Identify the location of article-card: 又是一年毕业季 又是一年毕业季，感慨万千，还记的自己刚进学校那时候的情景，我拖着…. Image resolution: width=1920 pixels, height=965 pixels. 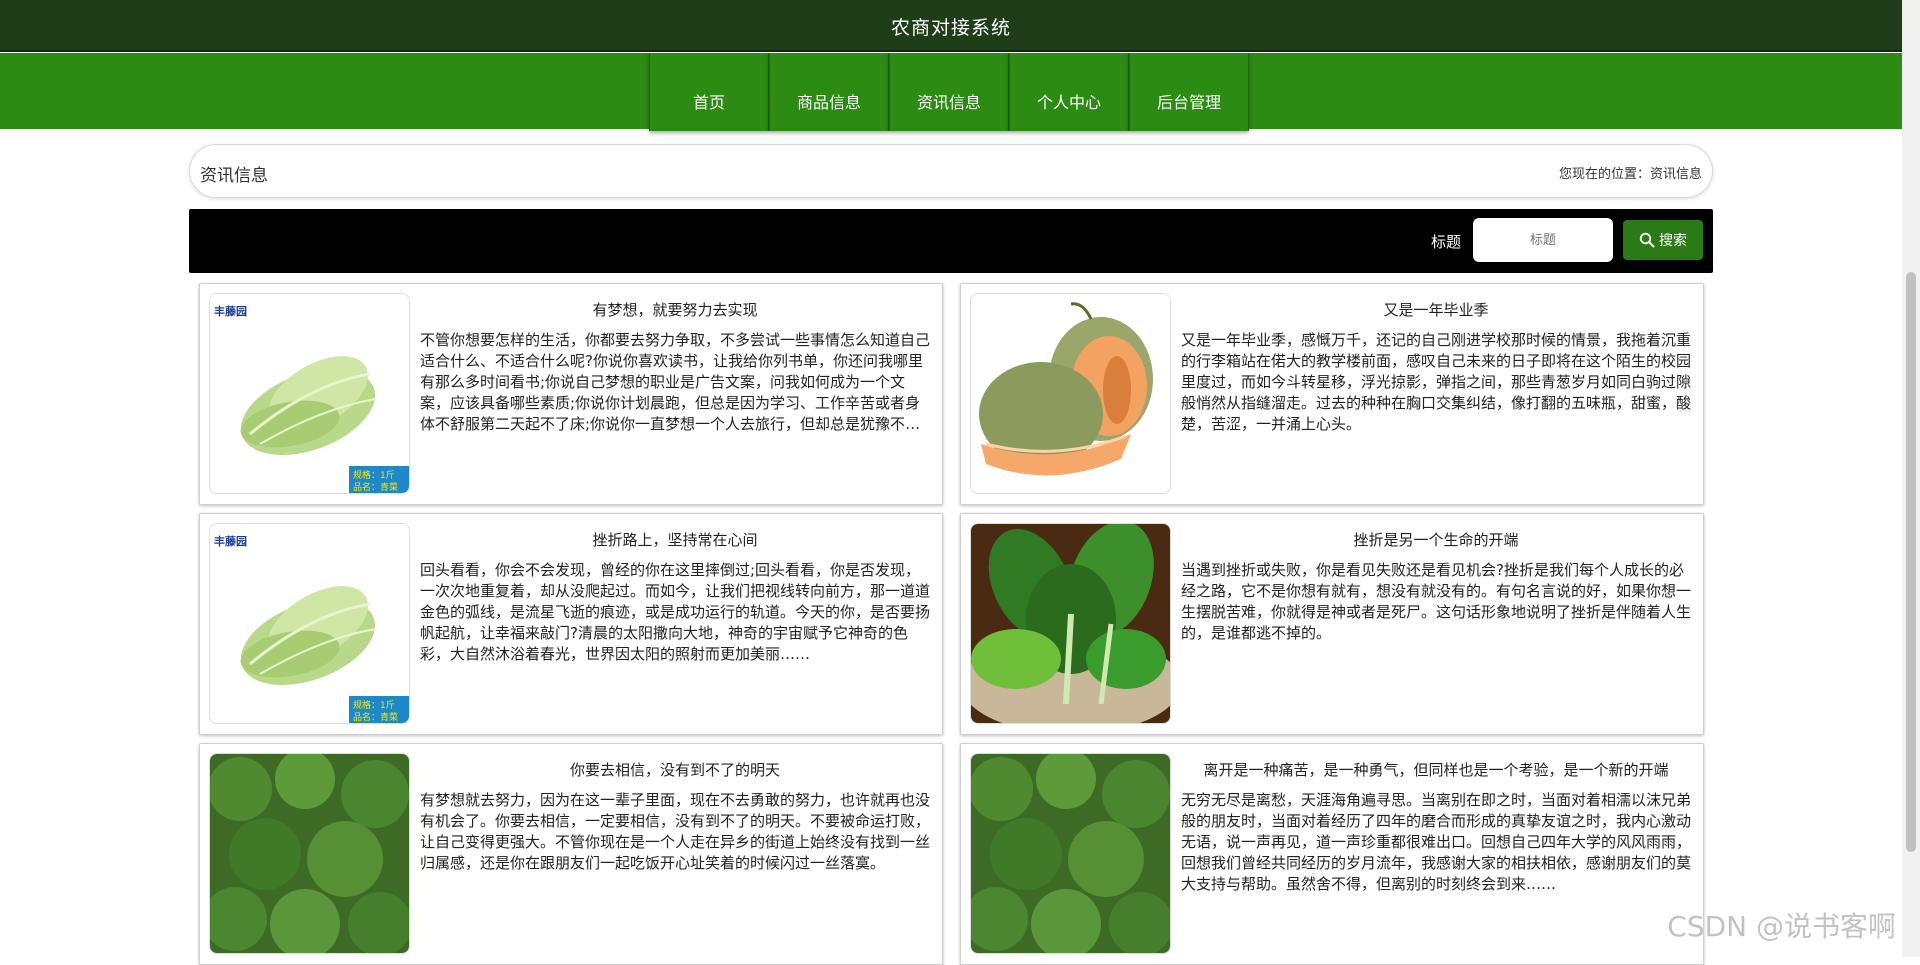
(1332, 394).